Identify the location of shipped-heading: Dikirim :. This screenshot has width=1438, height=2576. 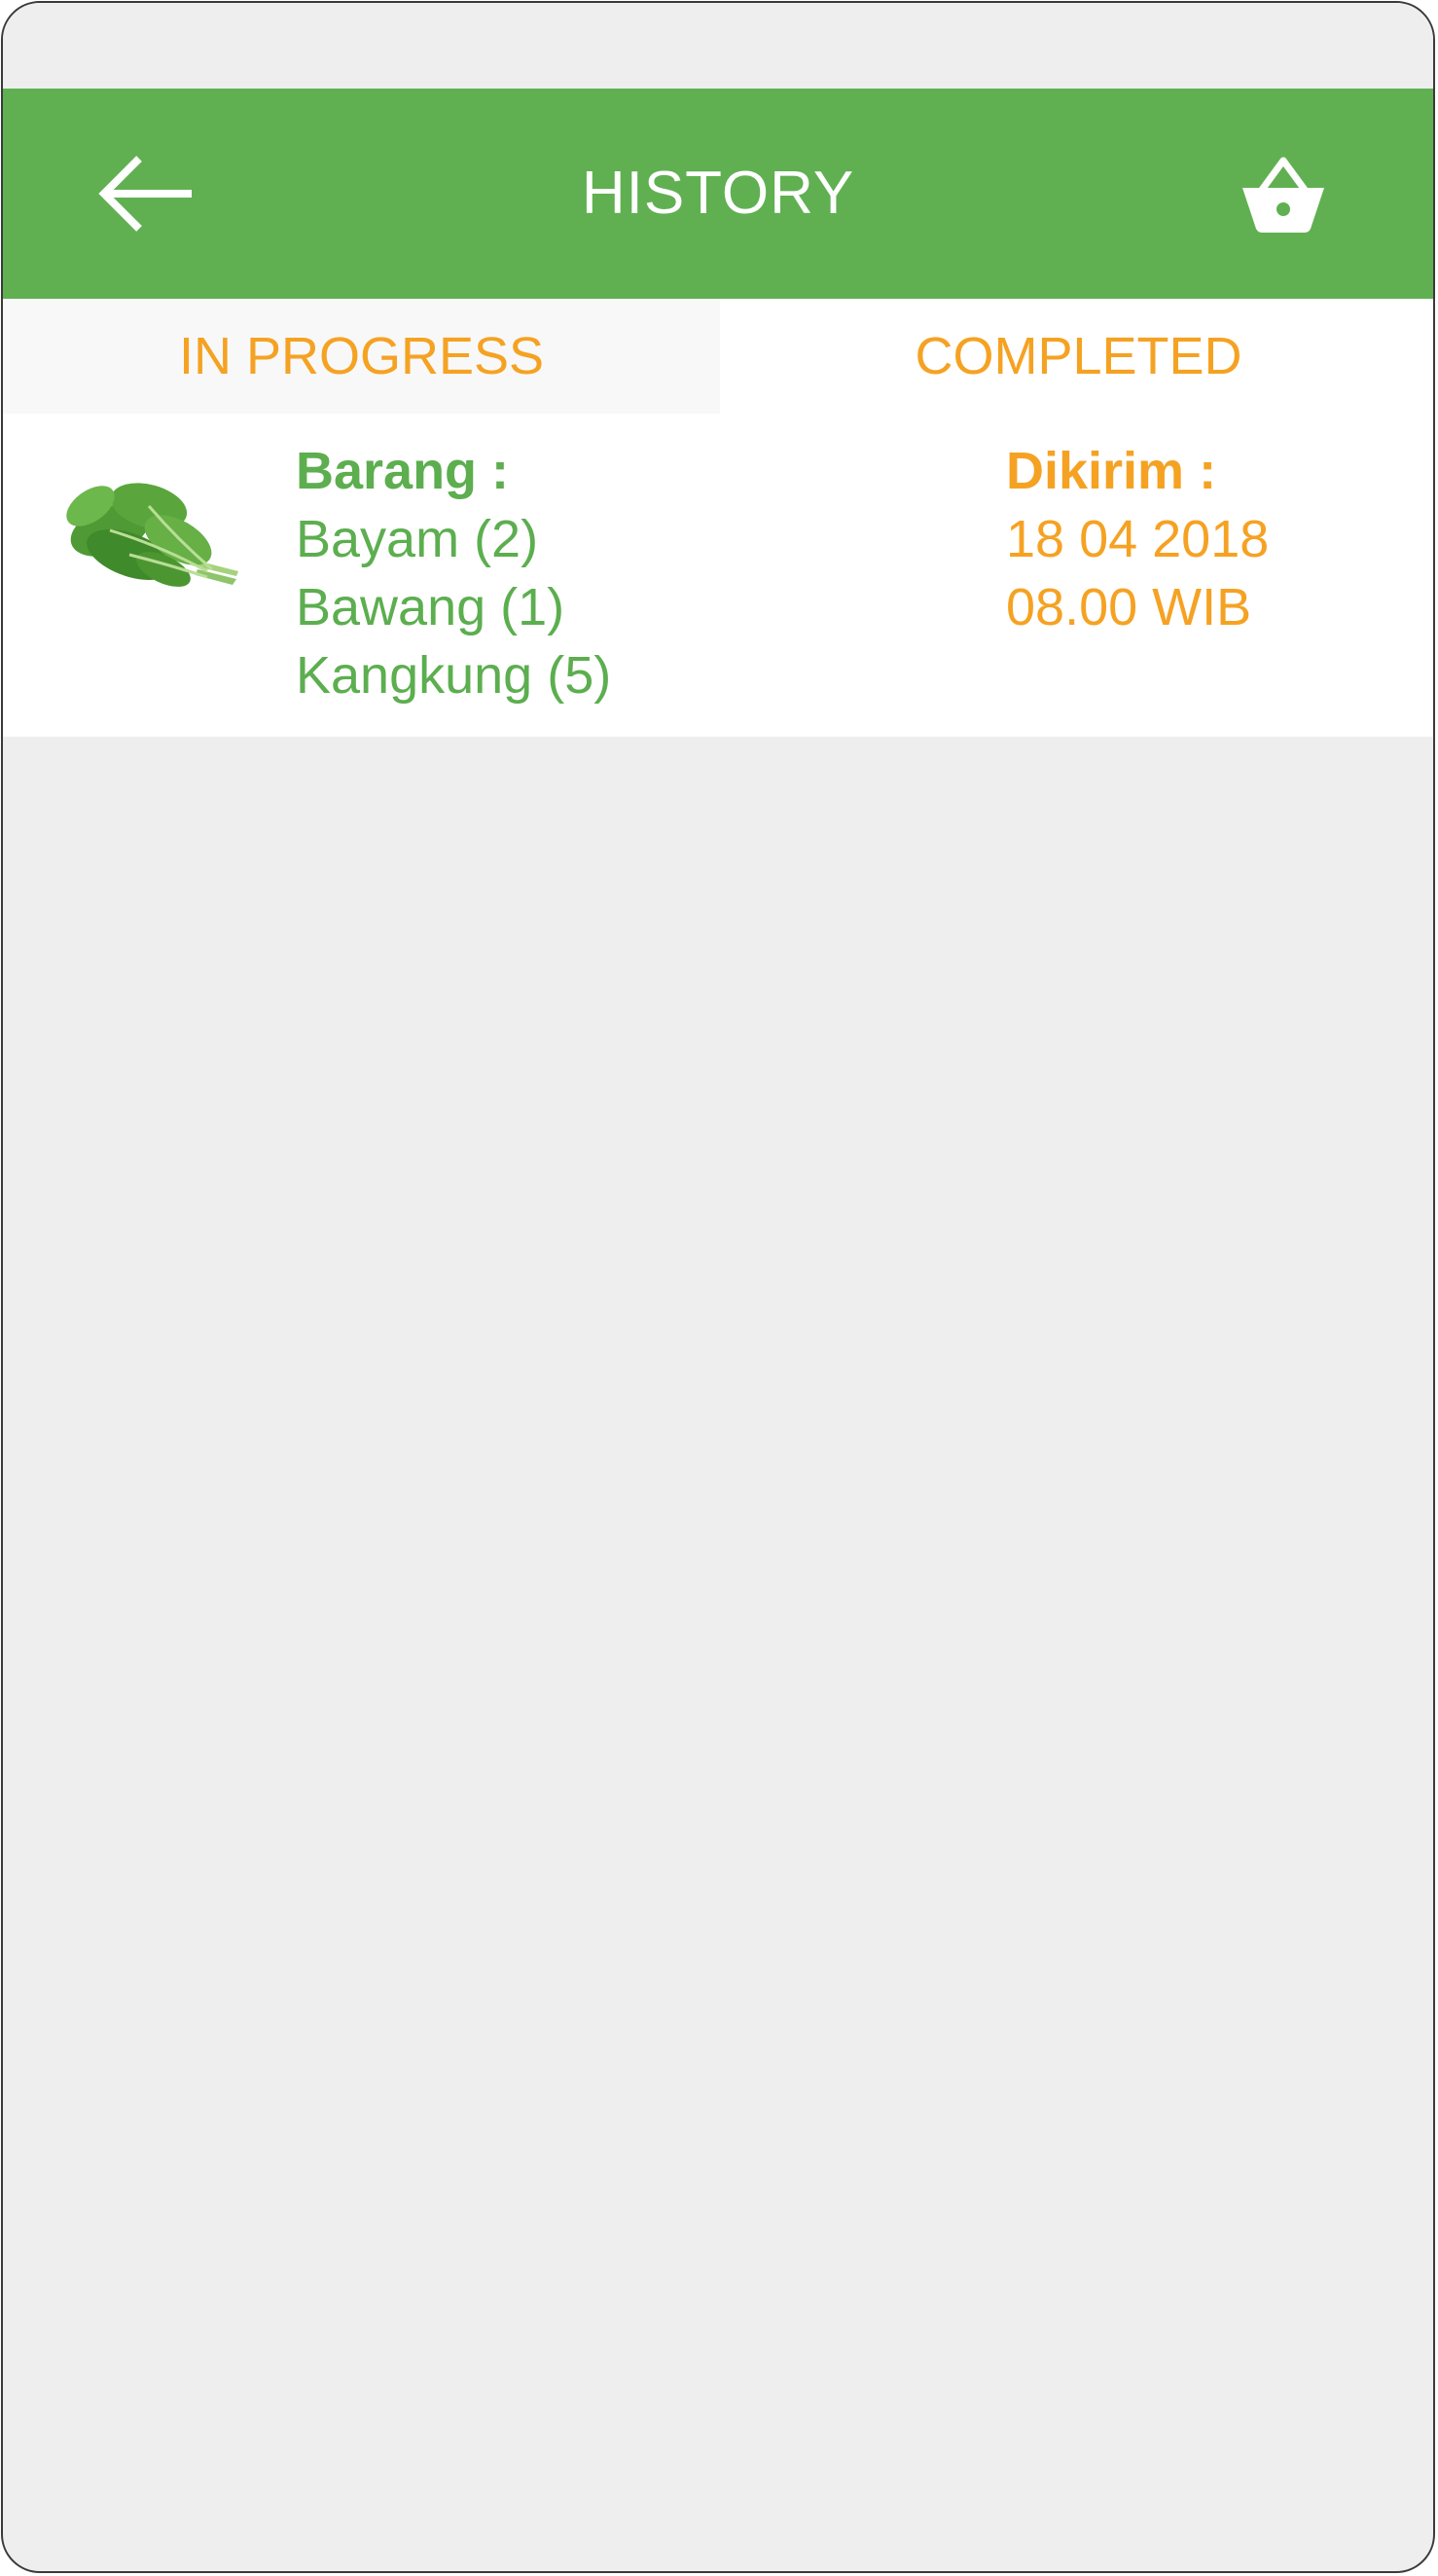
(1111, 471).